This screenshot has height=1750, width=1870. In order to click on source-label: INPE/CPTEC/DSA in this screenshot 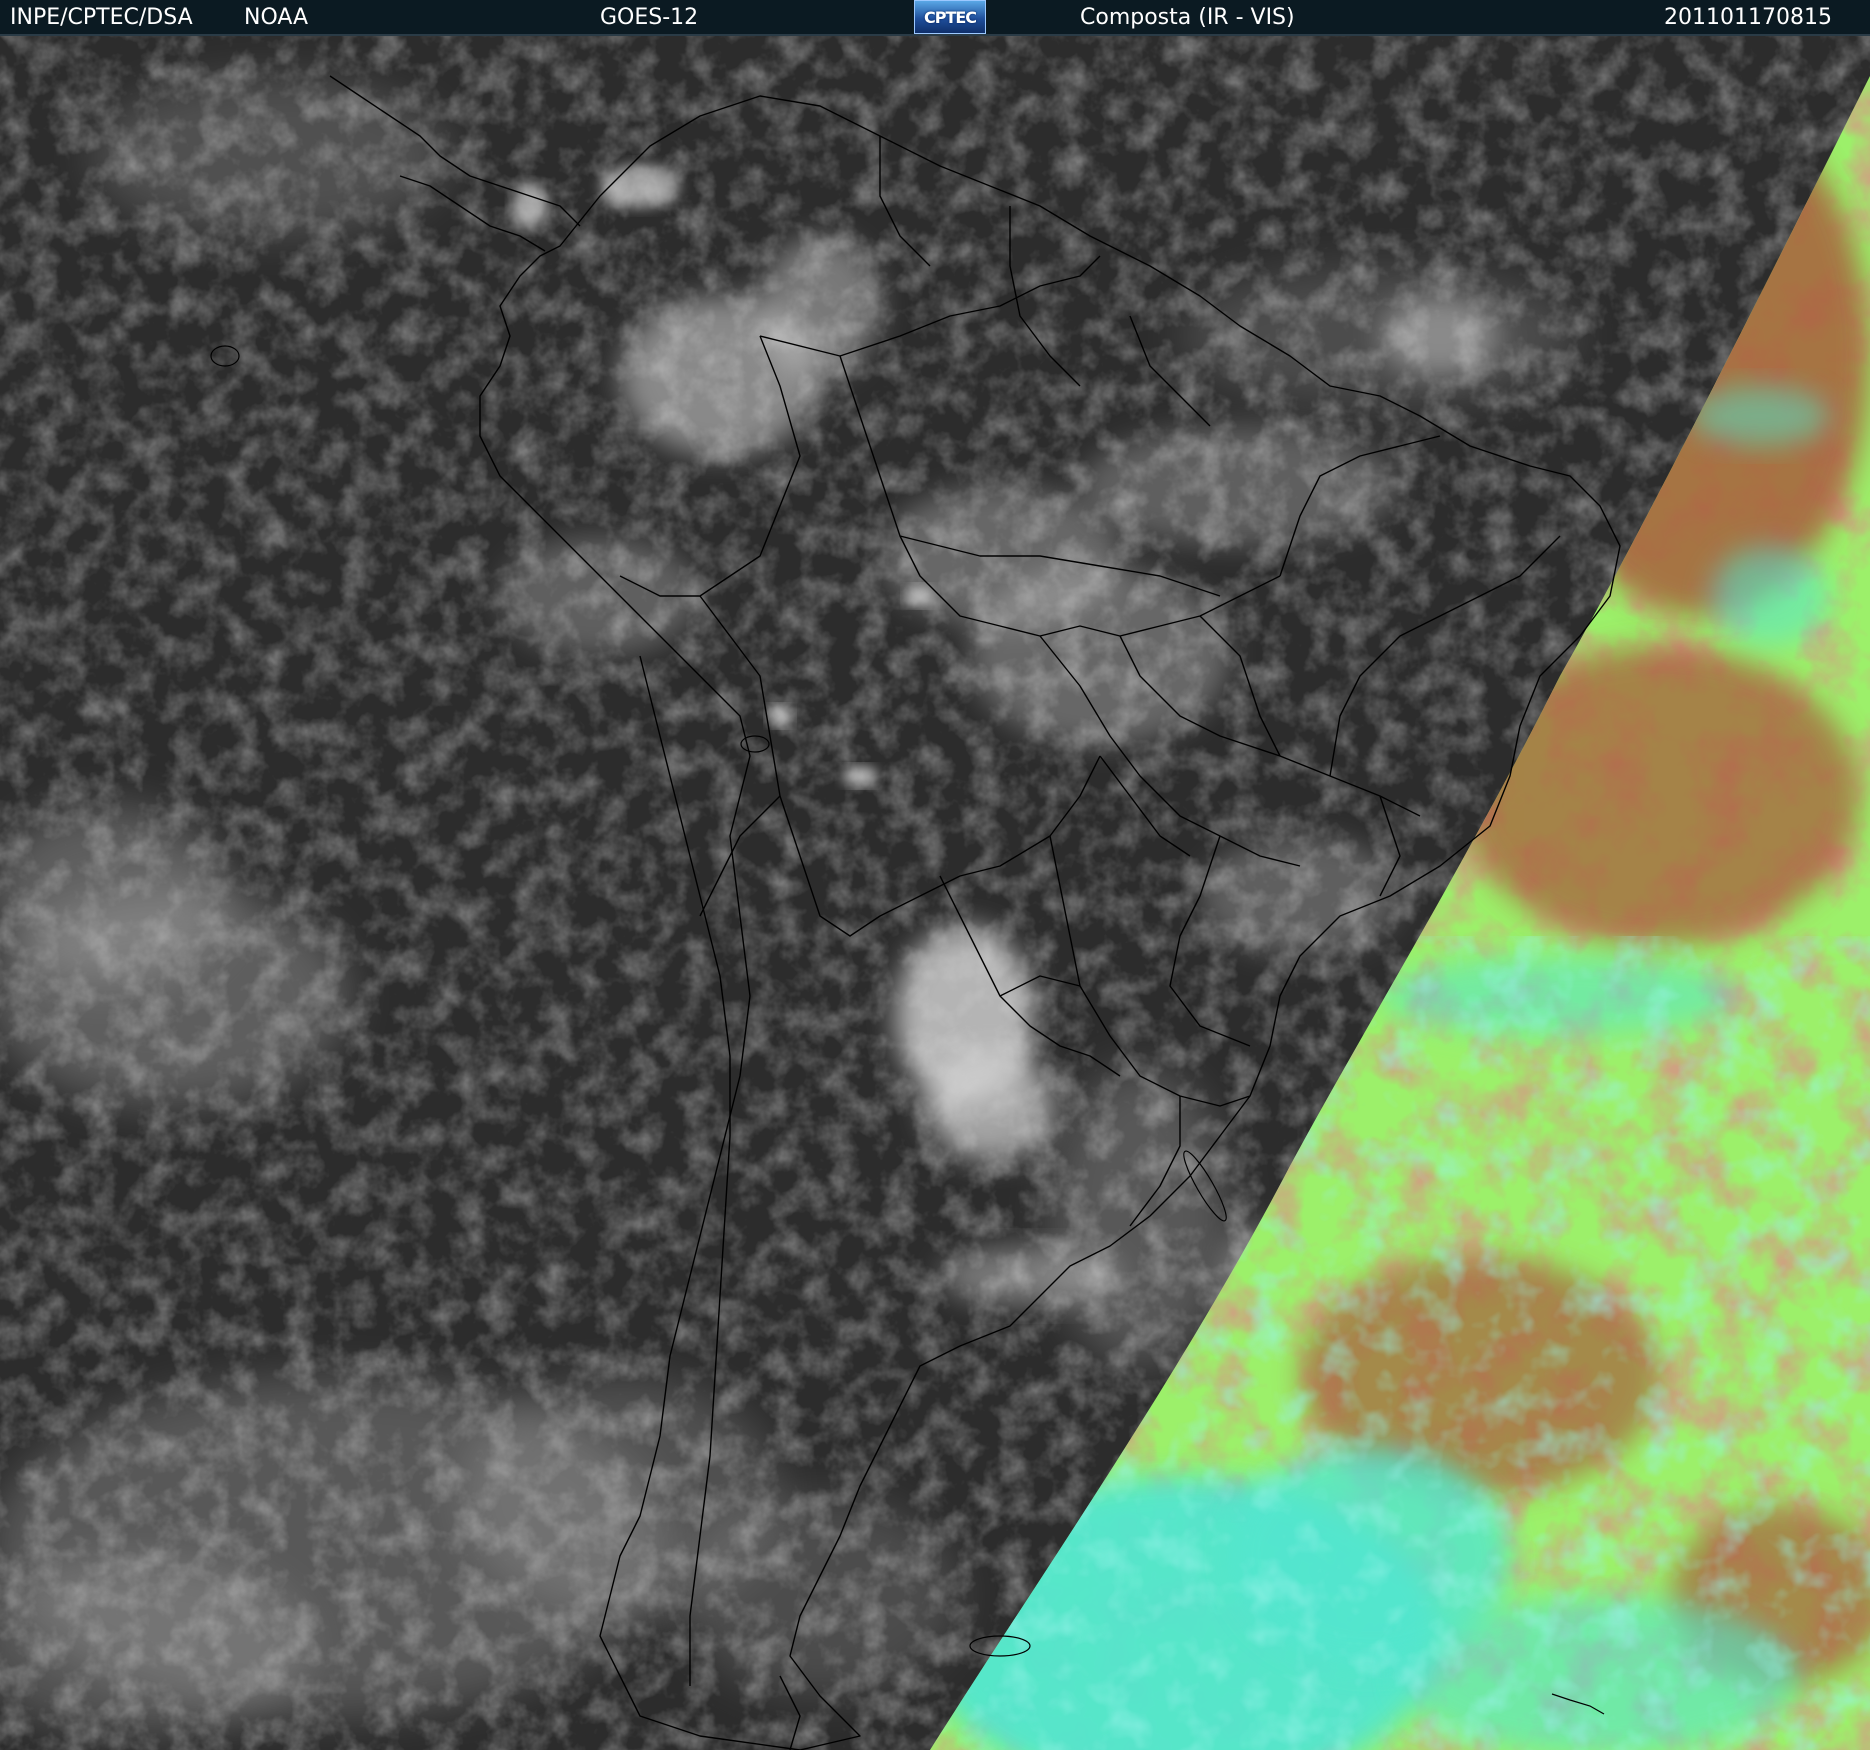, I will do `click(101, 17)`.